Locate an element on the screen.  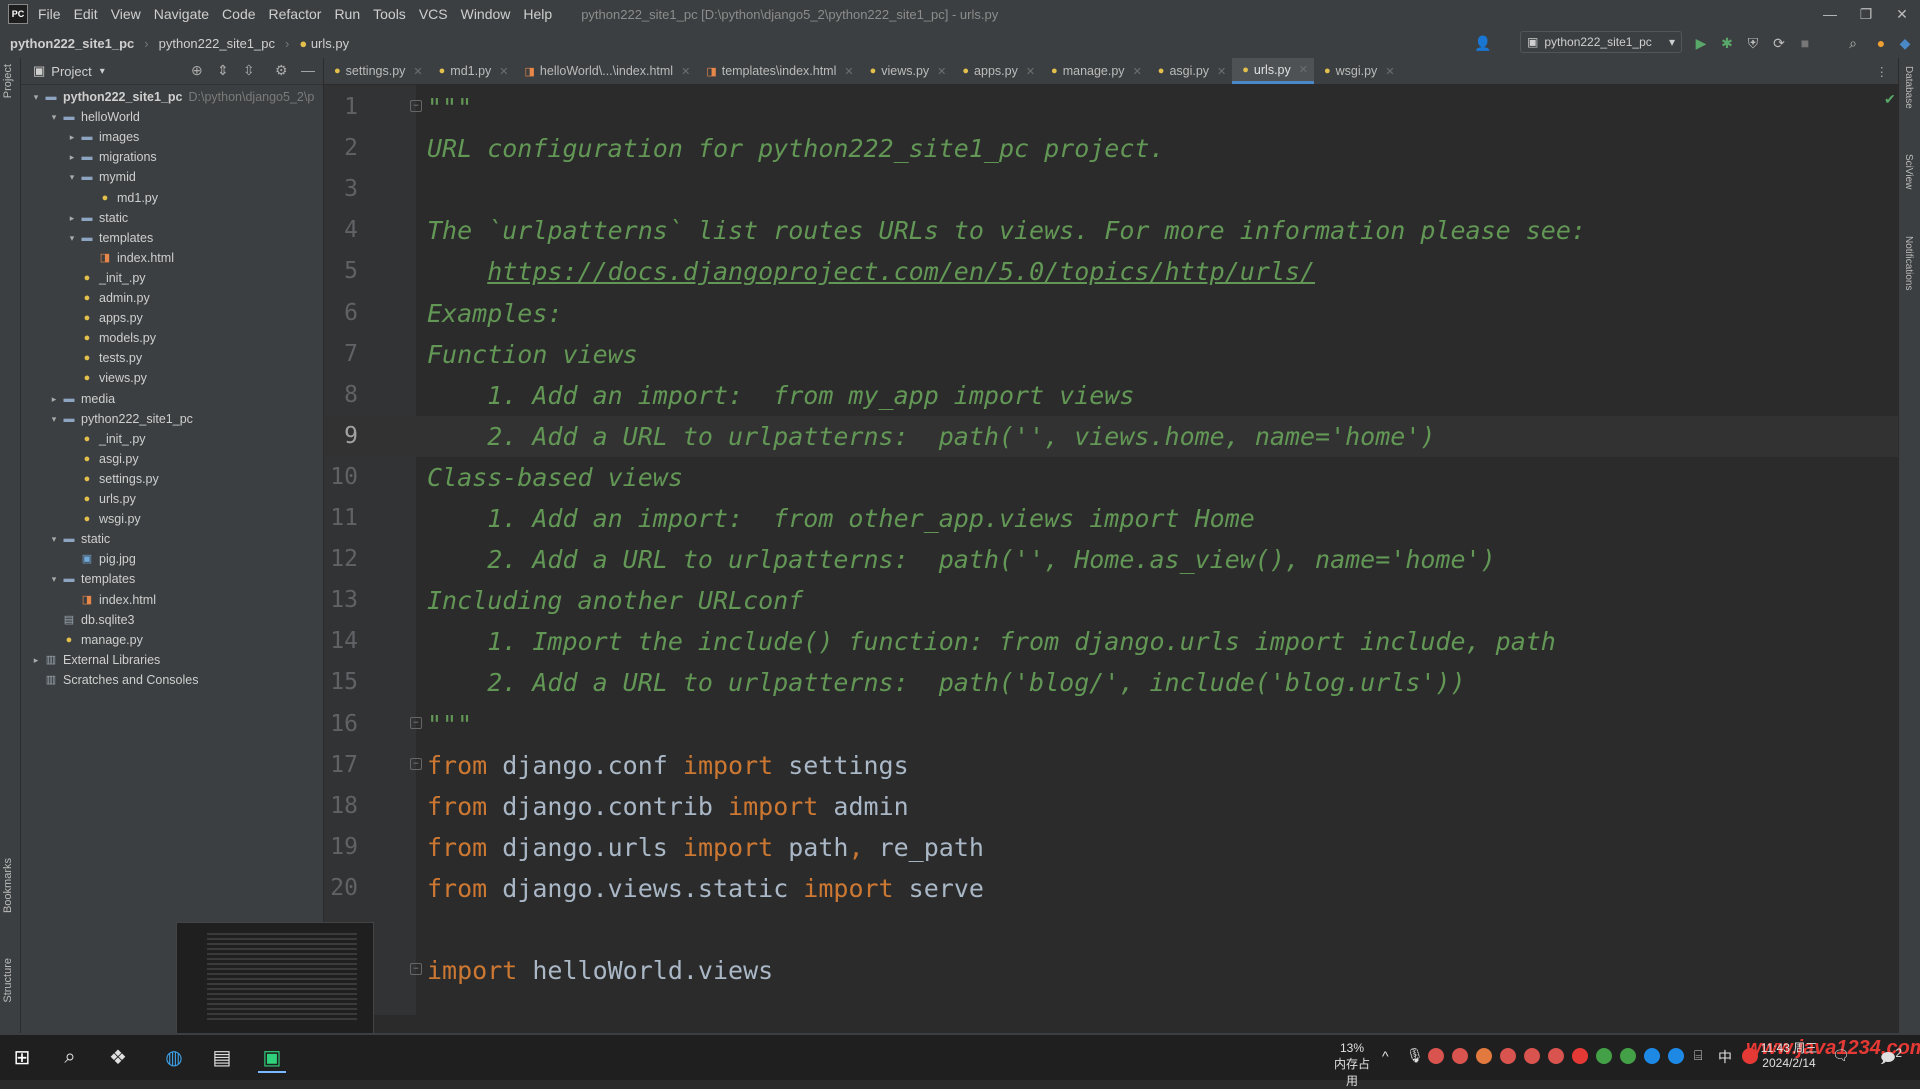
menu-navigate: Navigate is located at coordinates (181, 14).